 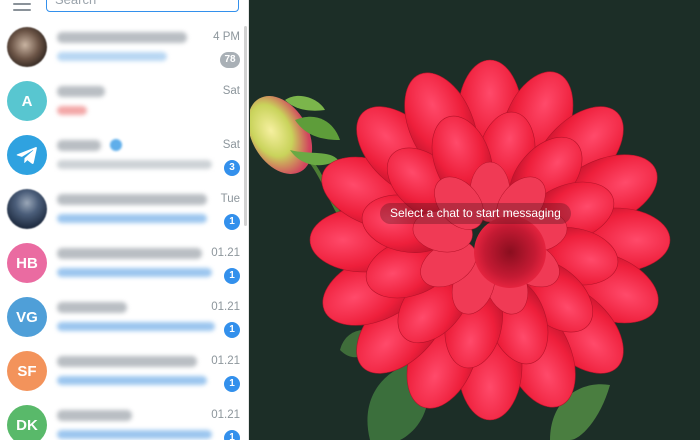 I want to click on unread-count-badge: 78, so click(x=230, y=60).